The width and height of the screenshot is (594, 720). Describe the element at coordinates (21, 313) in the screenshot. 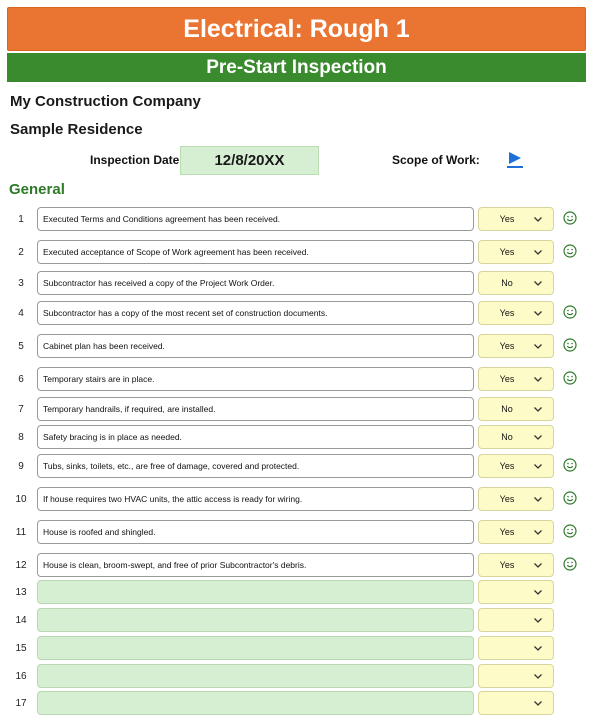

I see `row-number: 4` at that location.